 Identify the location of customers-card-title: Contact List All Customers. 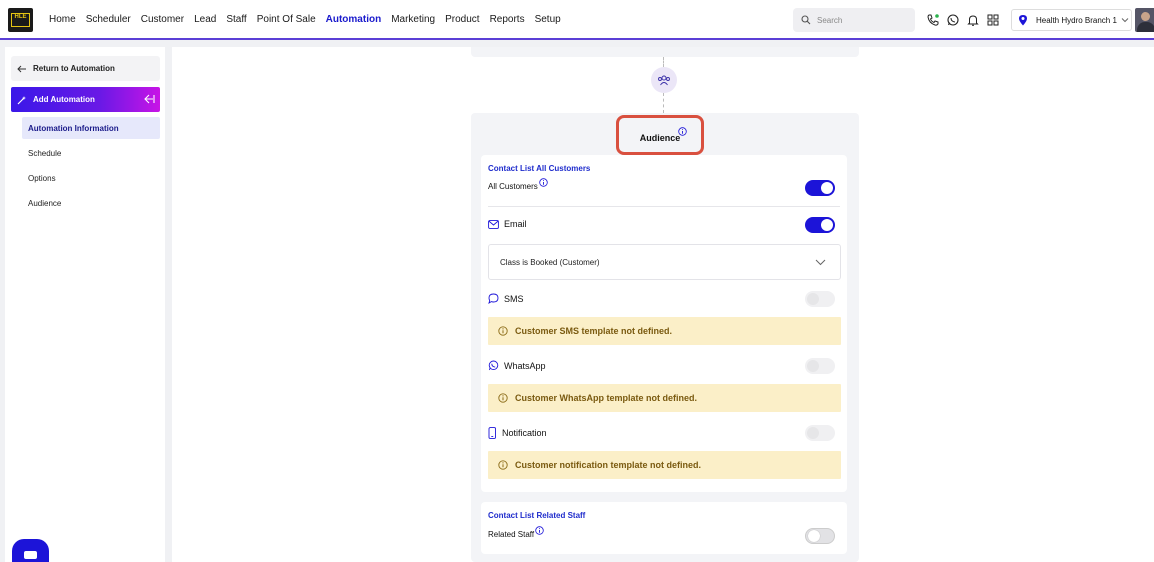
(539, 168).